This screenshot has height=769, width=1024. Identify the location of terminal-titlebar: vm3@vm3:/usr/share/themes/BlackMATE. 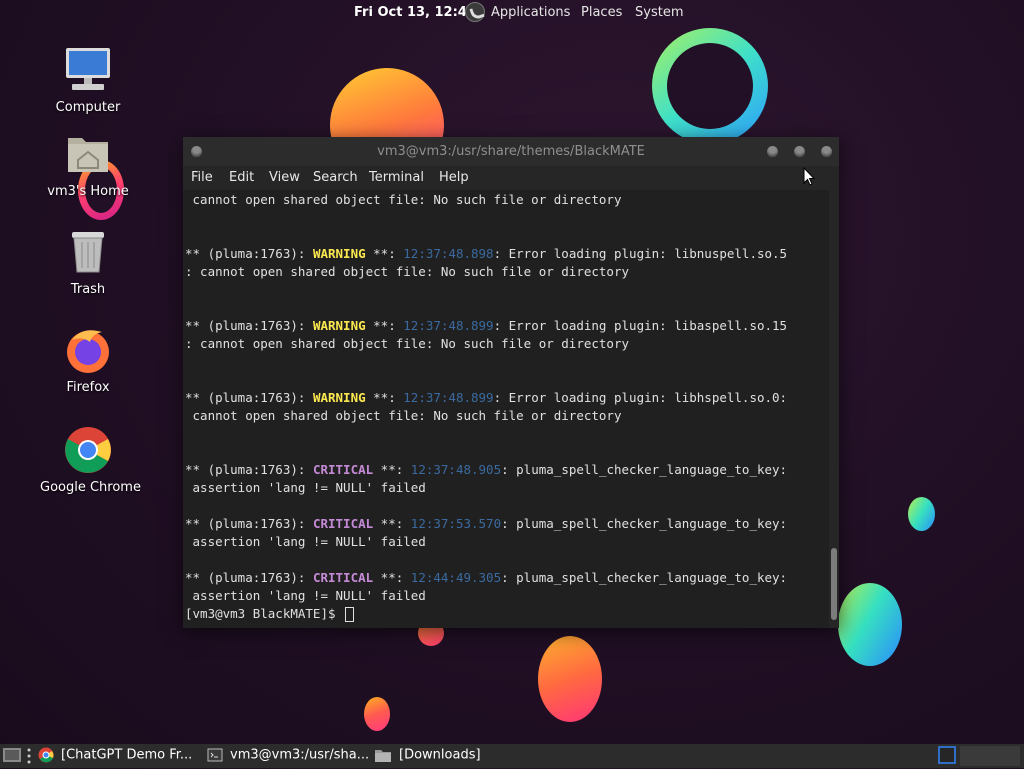
(511, 151).